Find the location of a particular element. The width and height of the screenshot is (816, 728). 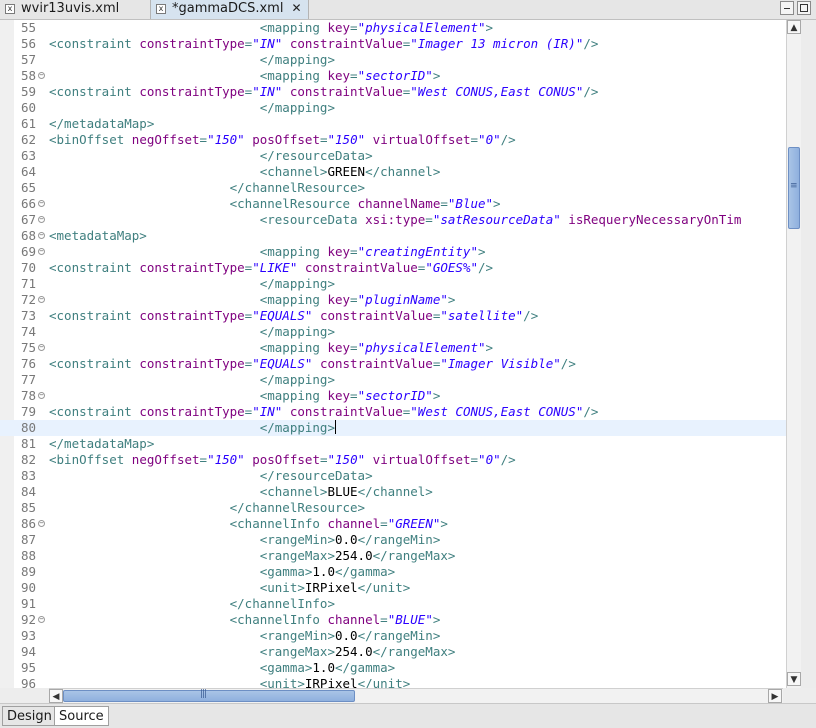

code-line: 85 </channelResource> is located at coordinates (393, 508).